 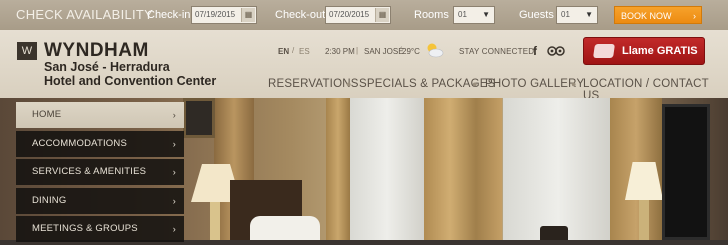 What do you see at coordinates (604, 51) in the screenshot?
I see `phone-icon` at bounding box center [604, 51].